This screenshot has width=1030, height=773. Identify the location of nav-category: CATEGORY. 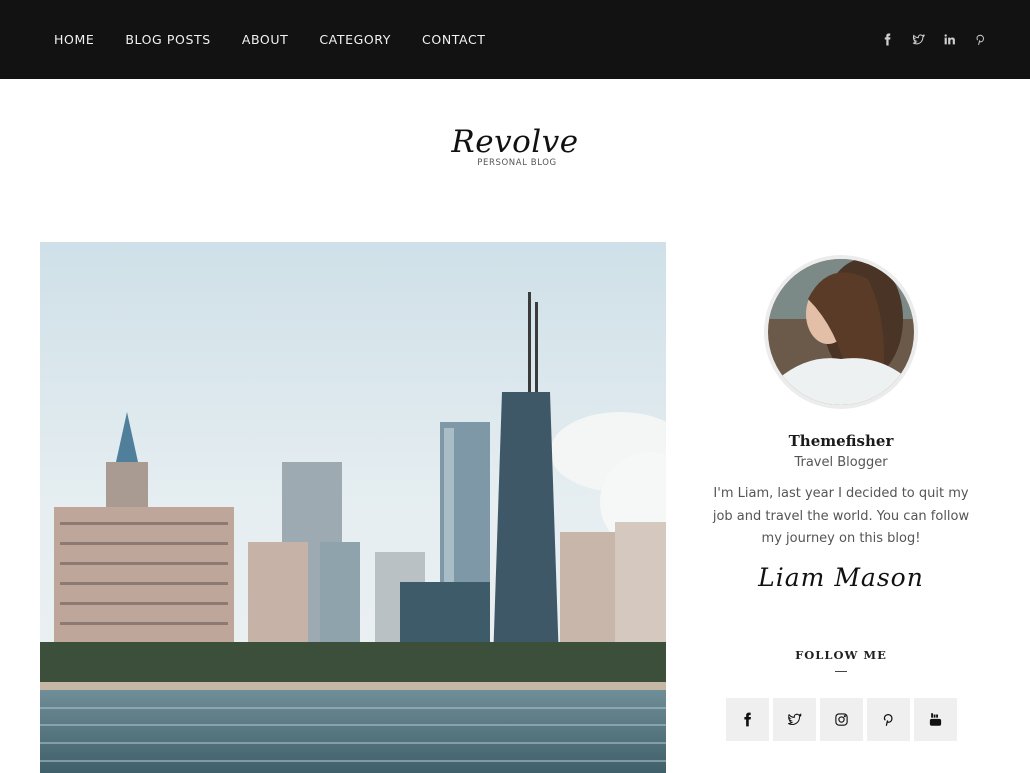
(355, 39).